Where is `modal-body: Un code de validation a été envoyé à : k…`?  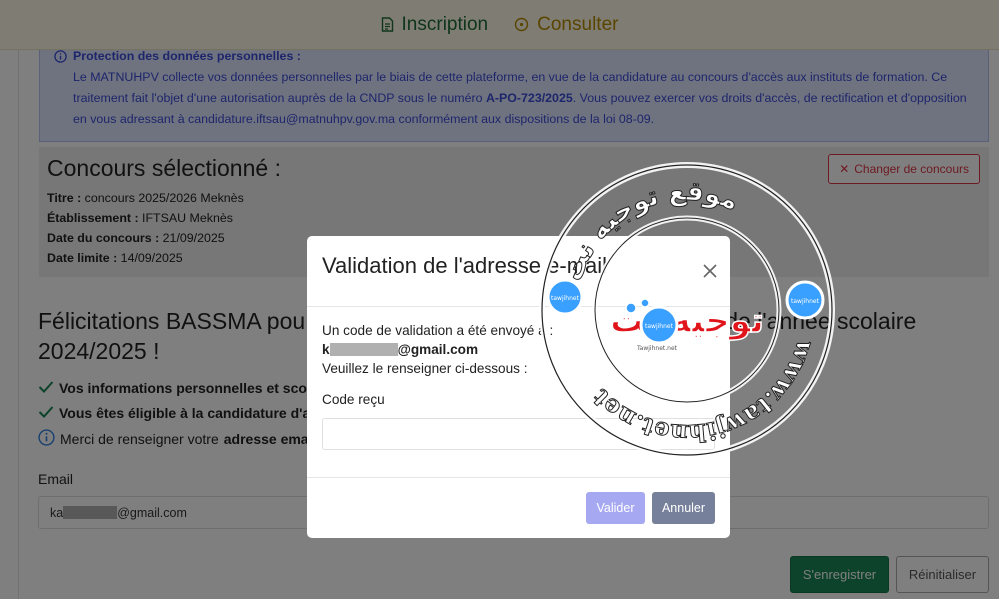 modal-body: Un code de validation a été envoyé à : k… is located at coordinates (519, 365).